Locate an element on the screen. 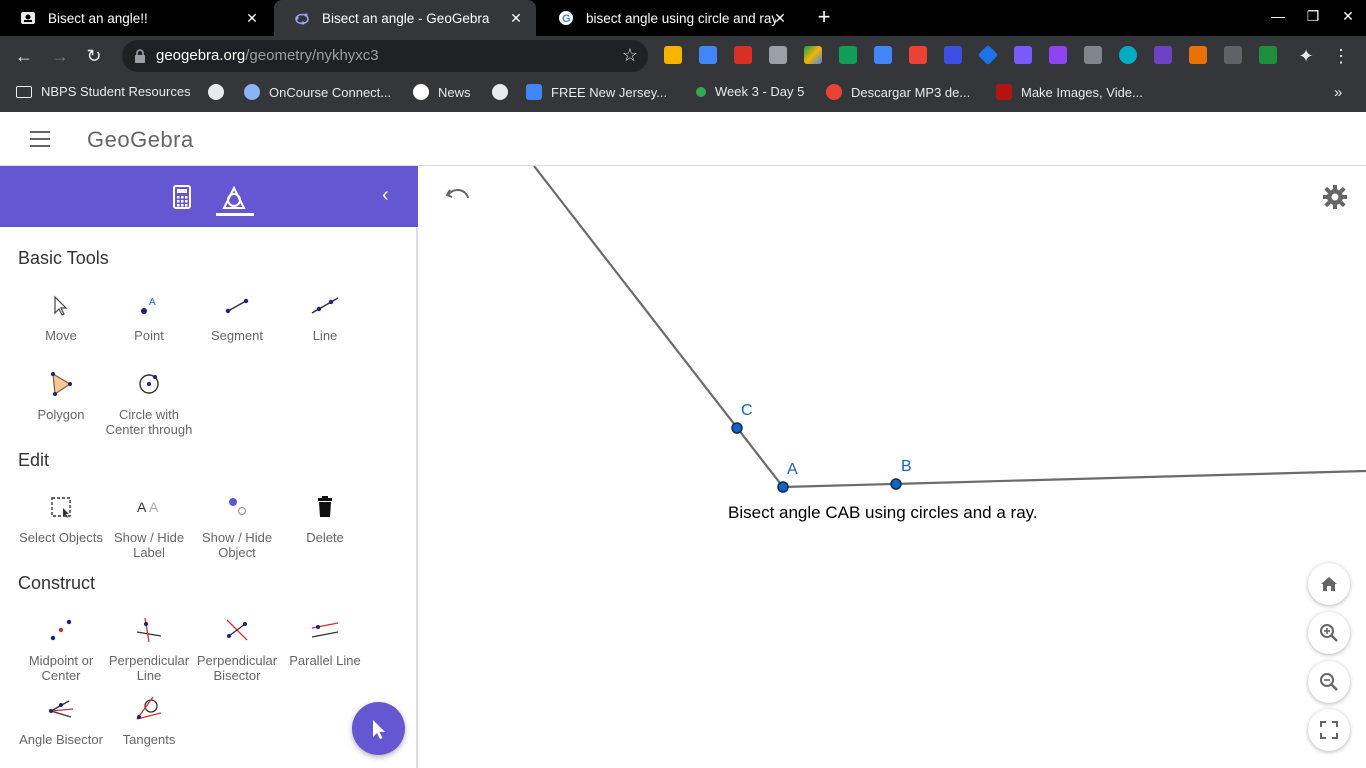  minimize-icon: — is located at coordinates (1278, 16).